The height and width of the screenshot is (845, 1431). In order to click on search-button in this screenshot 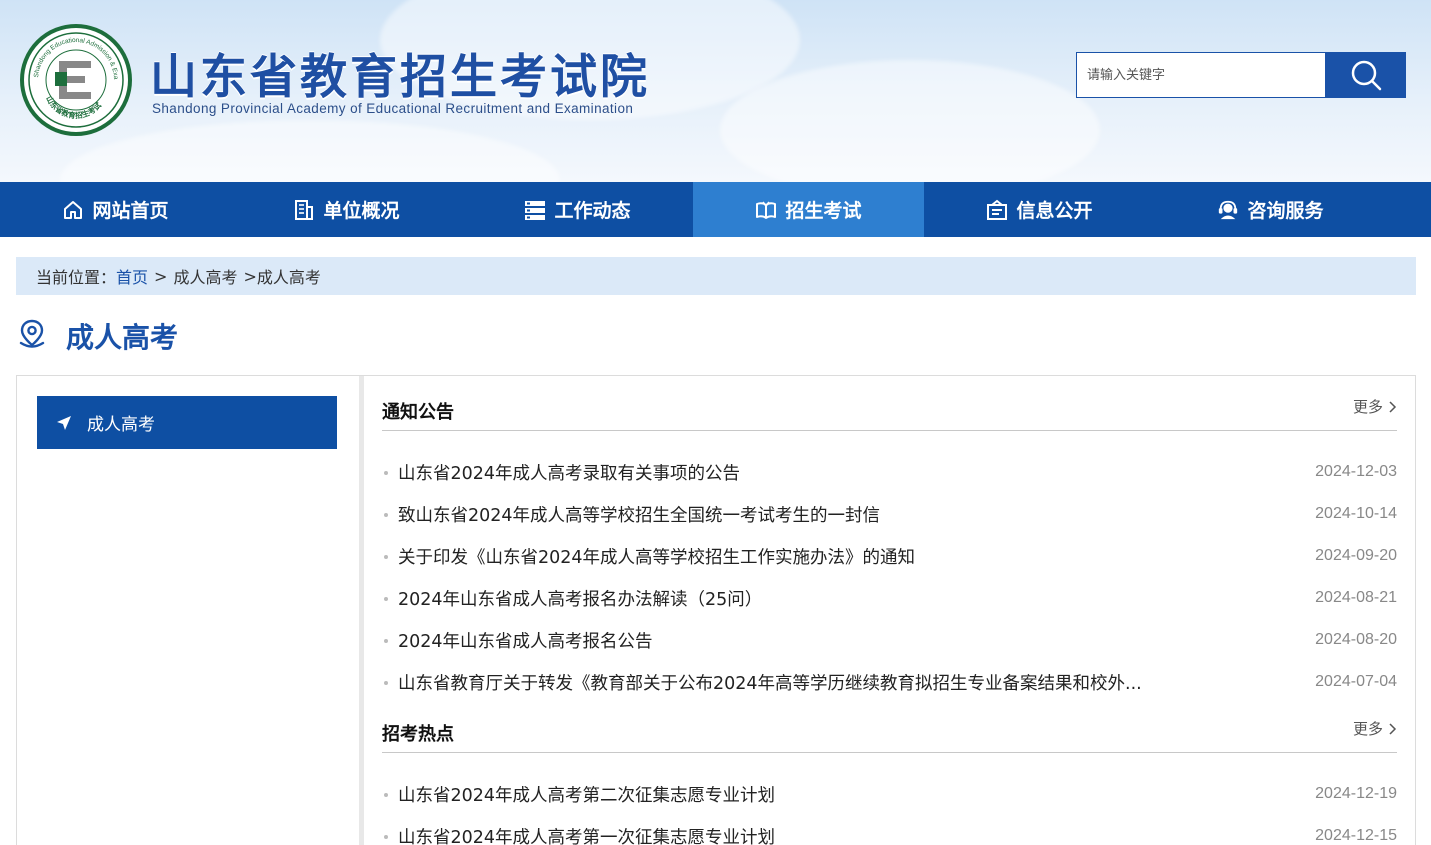, I will do `click(1366, 75)`.